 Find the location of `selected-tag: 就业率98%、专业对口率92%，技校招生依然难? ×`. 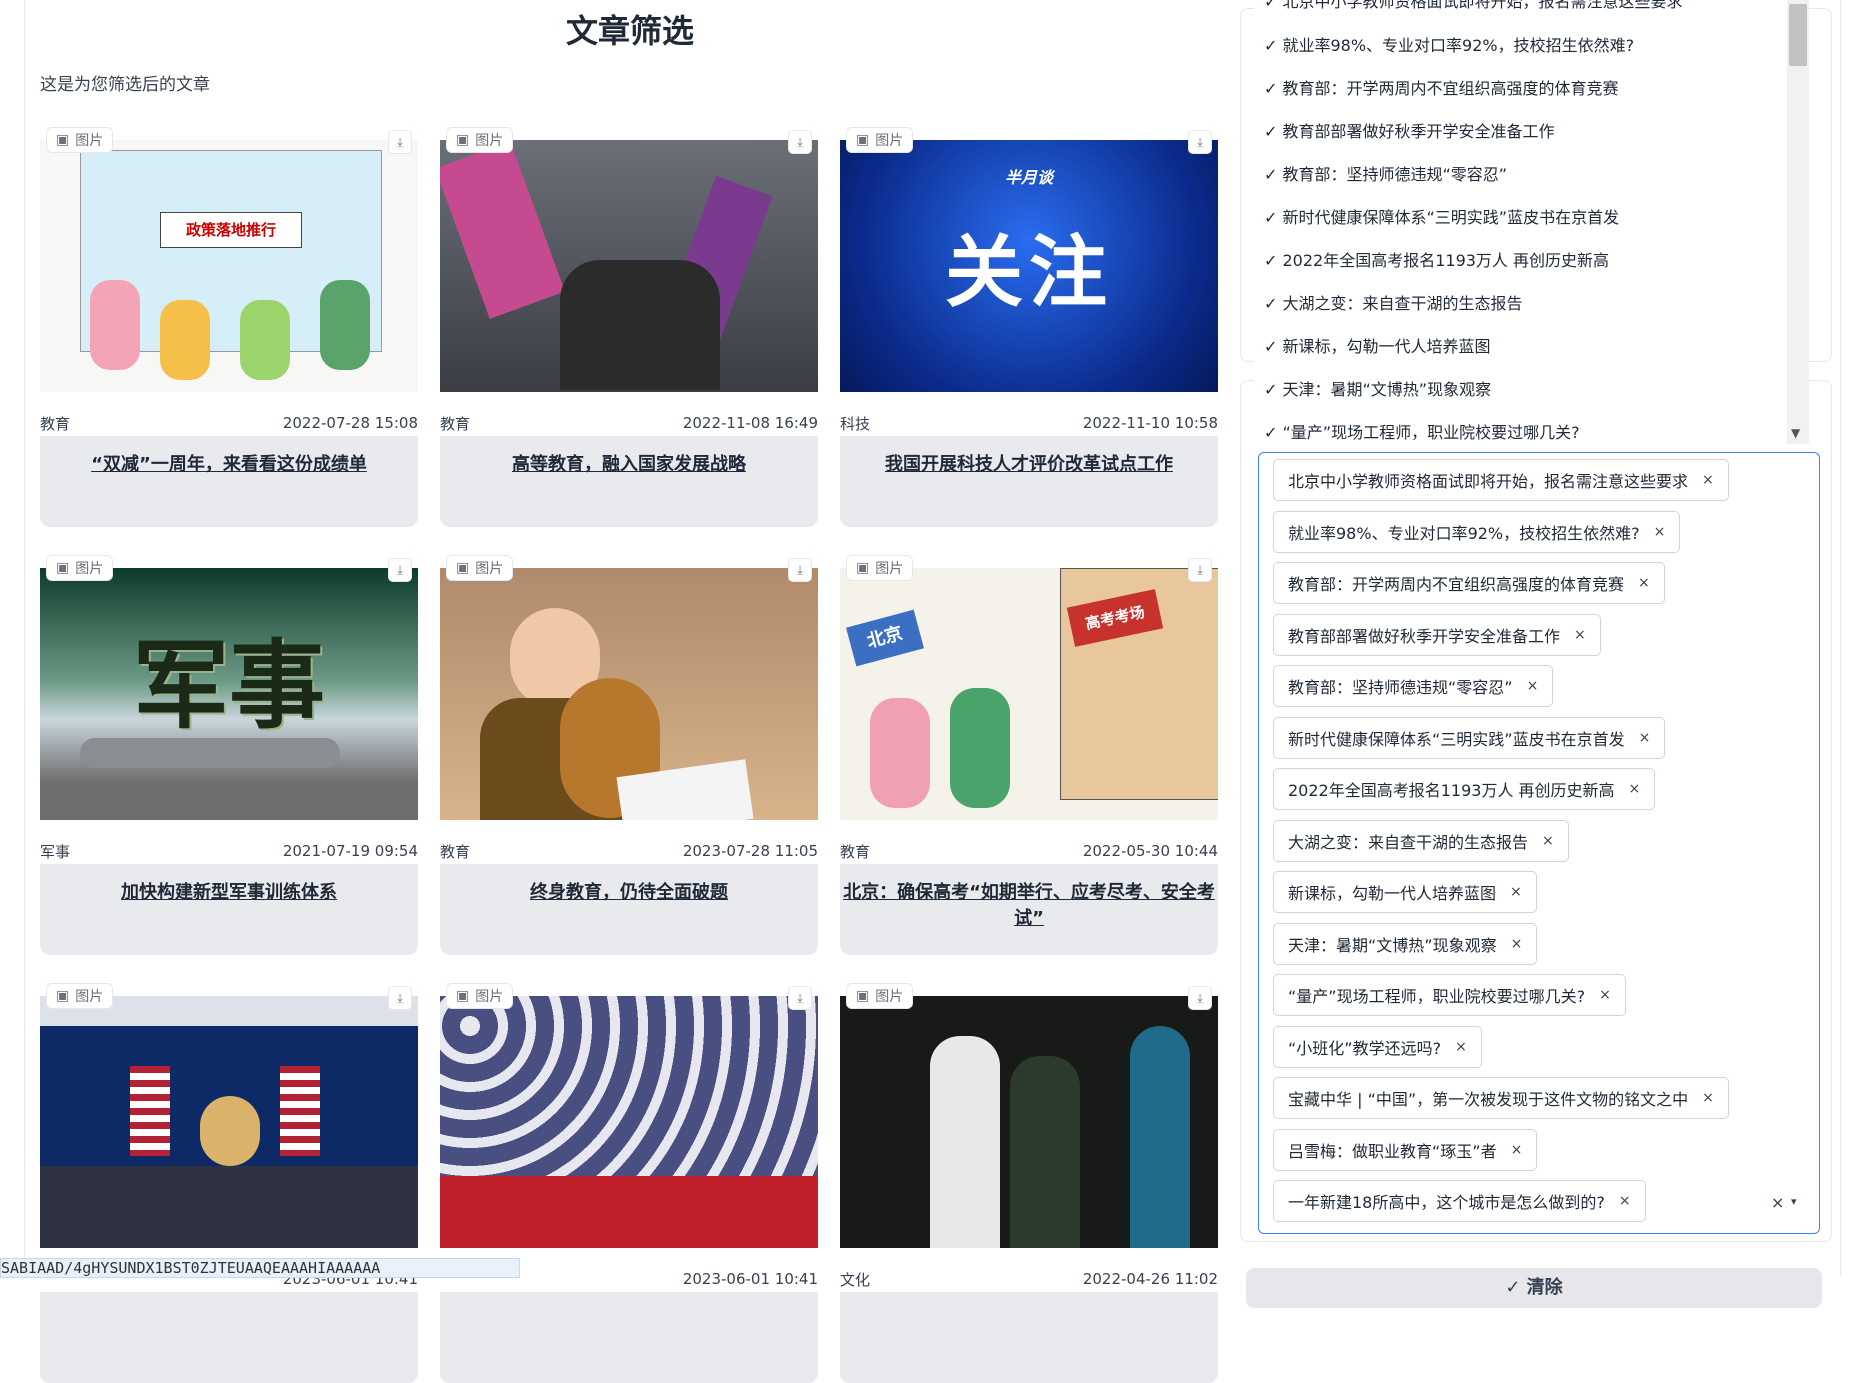

selected-tag: 就业率98%、专业对口率92%，技校招生依然难? × is located at coordinates (1477, 531).